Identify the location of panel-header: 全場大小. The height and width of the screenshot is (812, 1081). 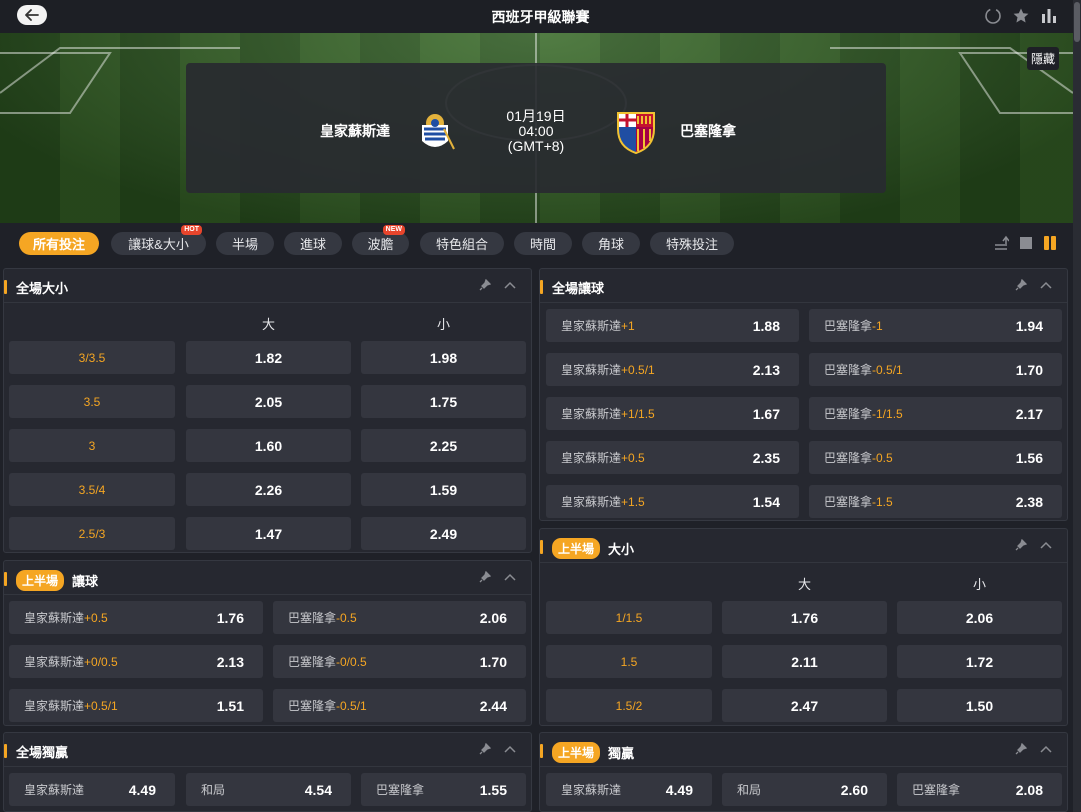
(267, 286).